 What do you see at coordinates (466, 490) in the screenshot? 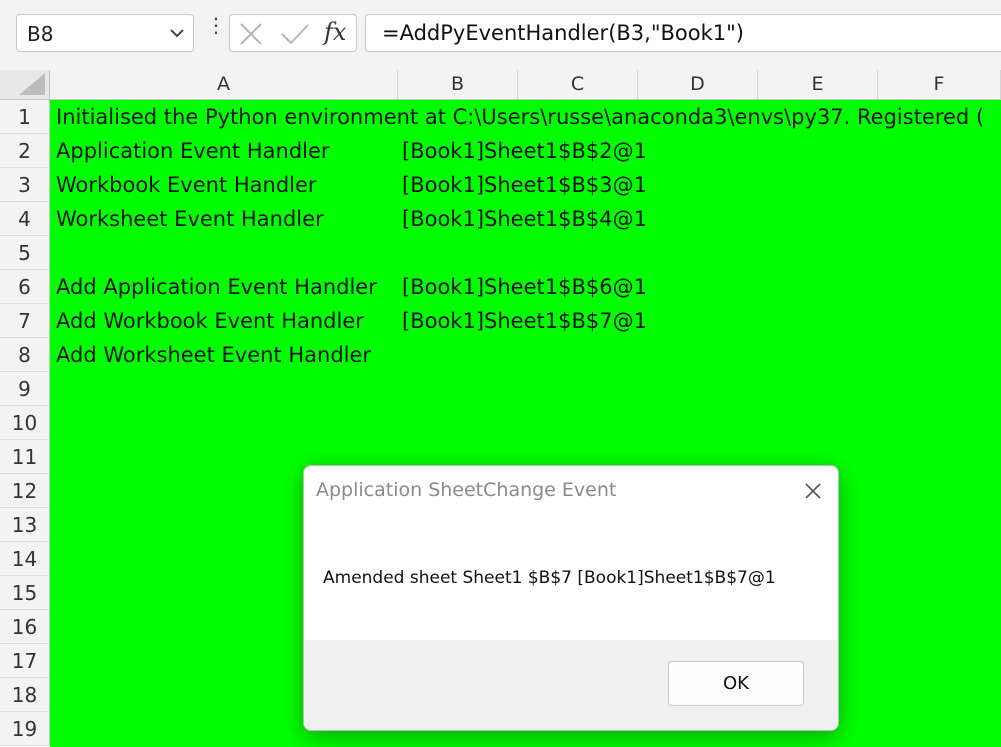
I see `dialog-title: Application SheetChange Event` at bounding box center [466, 490].